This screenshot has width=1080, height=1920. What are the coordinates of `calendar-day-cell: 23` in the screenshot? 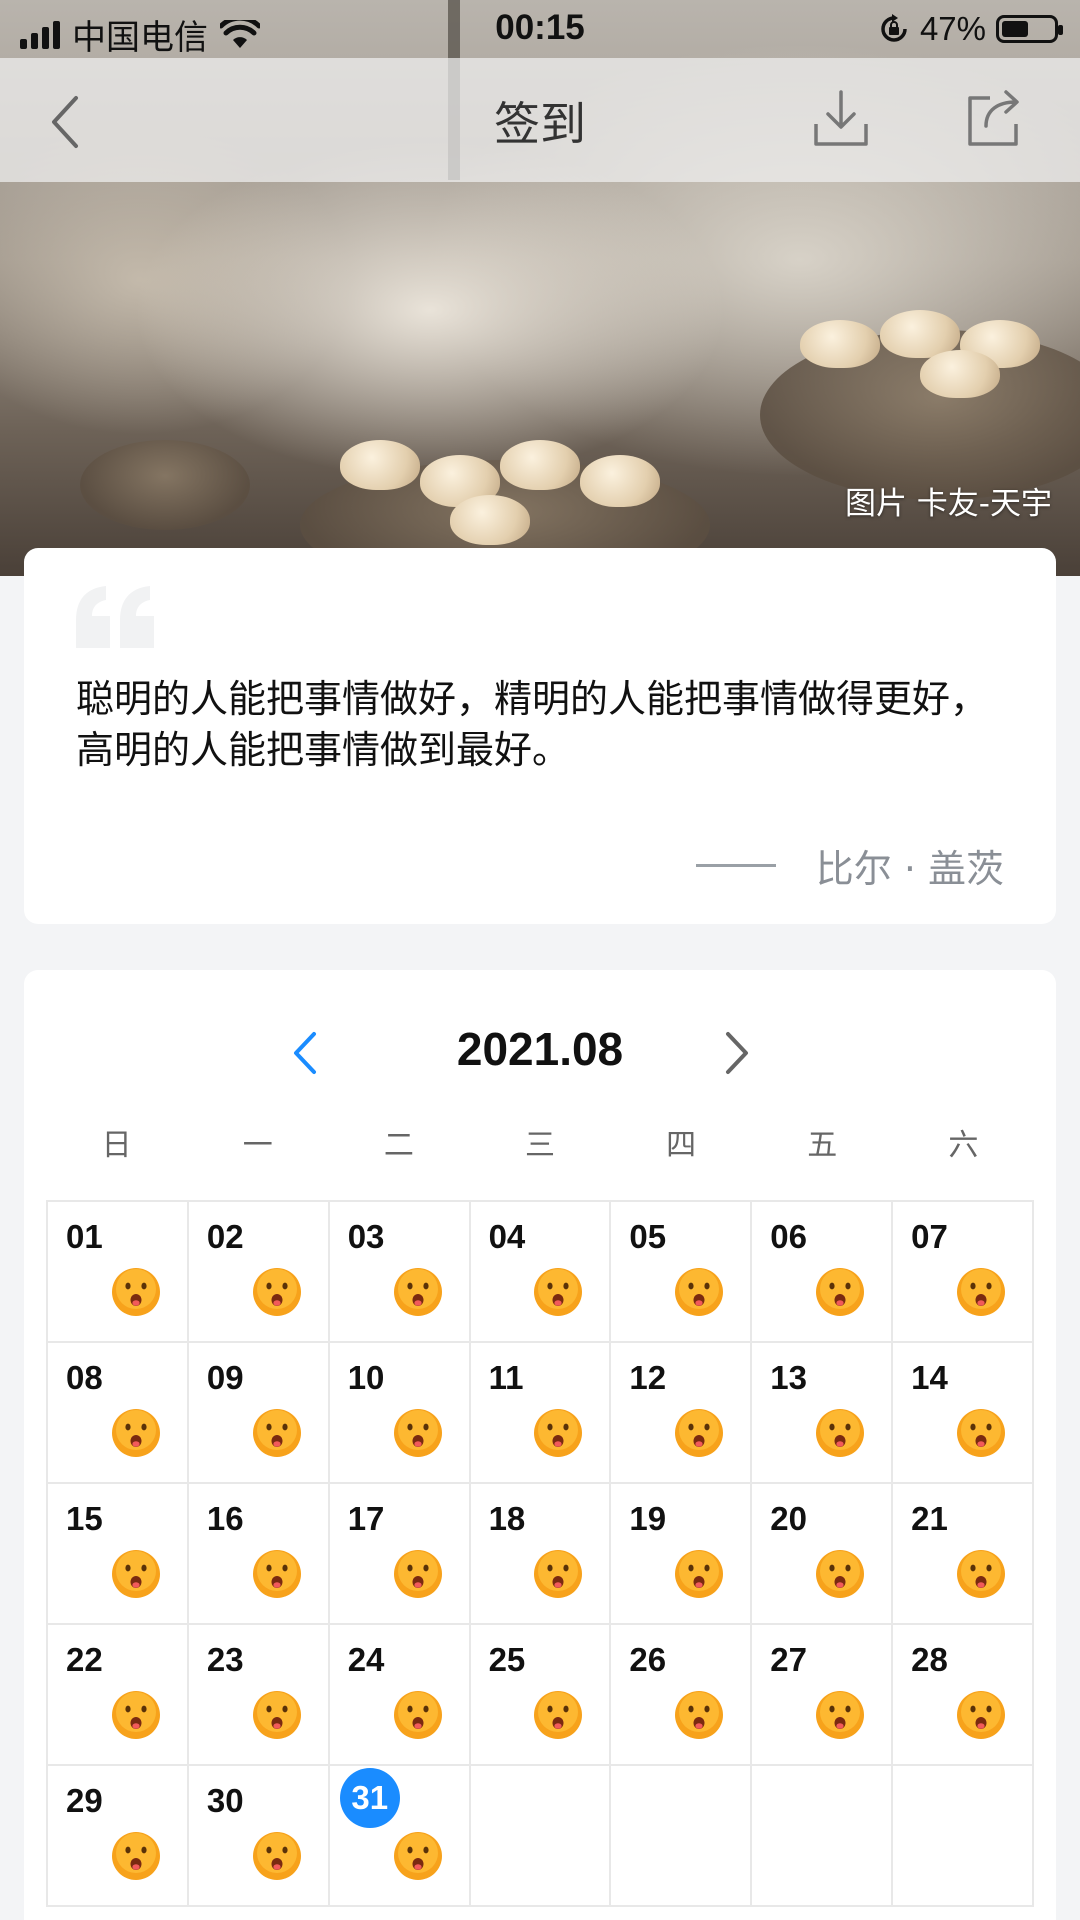 It's located at (259, 1695).